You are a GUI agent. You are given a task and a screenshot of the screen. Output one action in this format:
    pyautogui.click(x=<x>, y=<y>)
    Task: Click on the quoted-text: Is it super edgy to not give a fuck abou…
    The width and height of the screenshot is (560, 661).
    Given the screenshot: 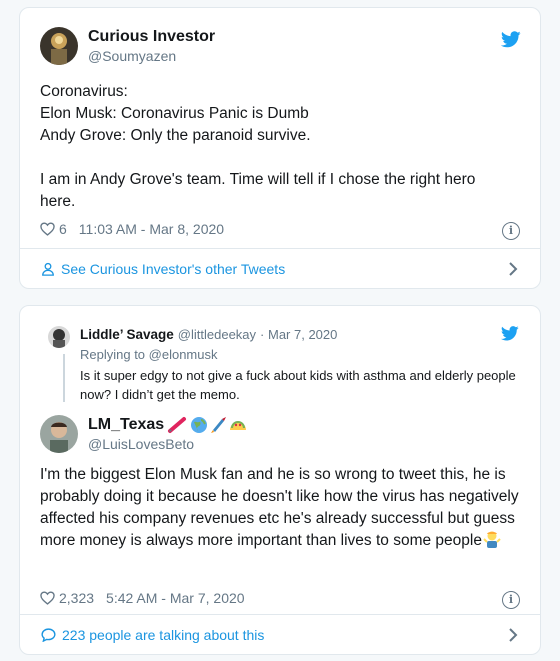 What is the action you would take?
    pyautogui.click(x=298, y=385)
    